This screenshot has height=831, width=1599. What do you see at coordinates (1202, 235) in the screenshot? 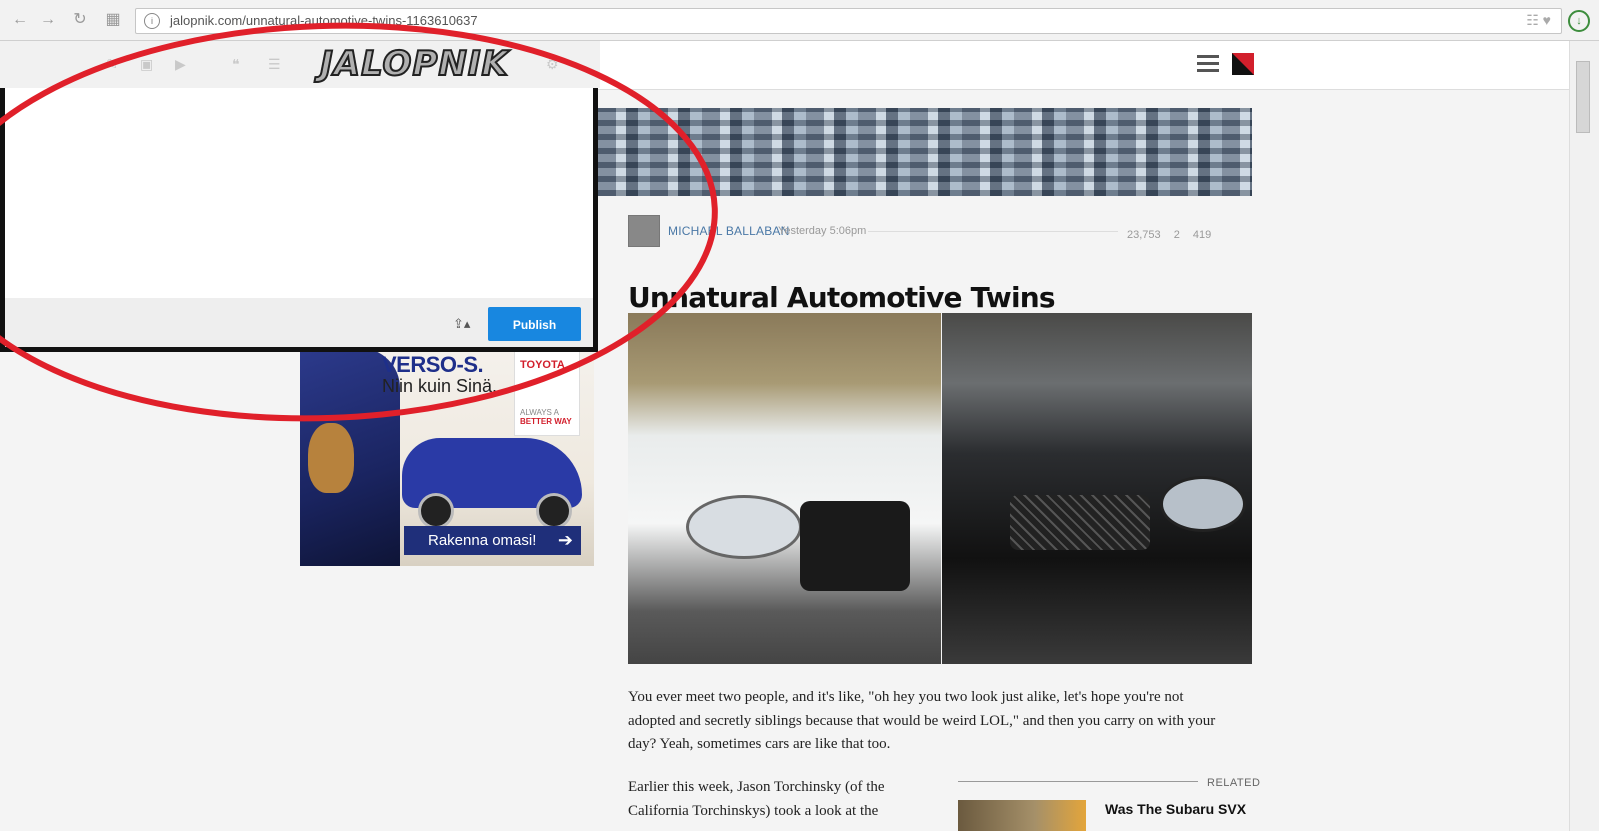
I see `comments-count: 419` at bounding box center [1202, 235].